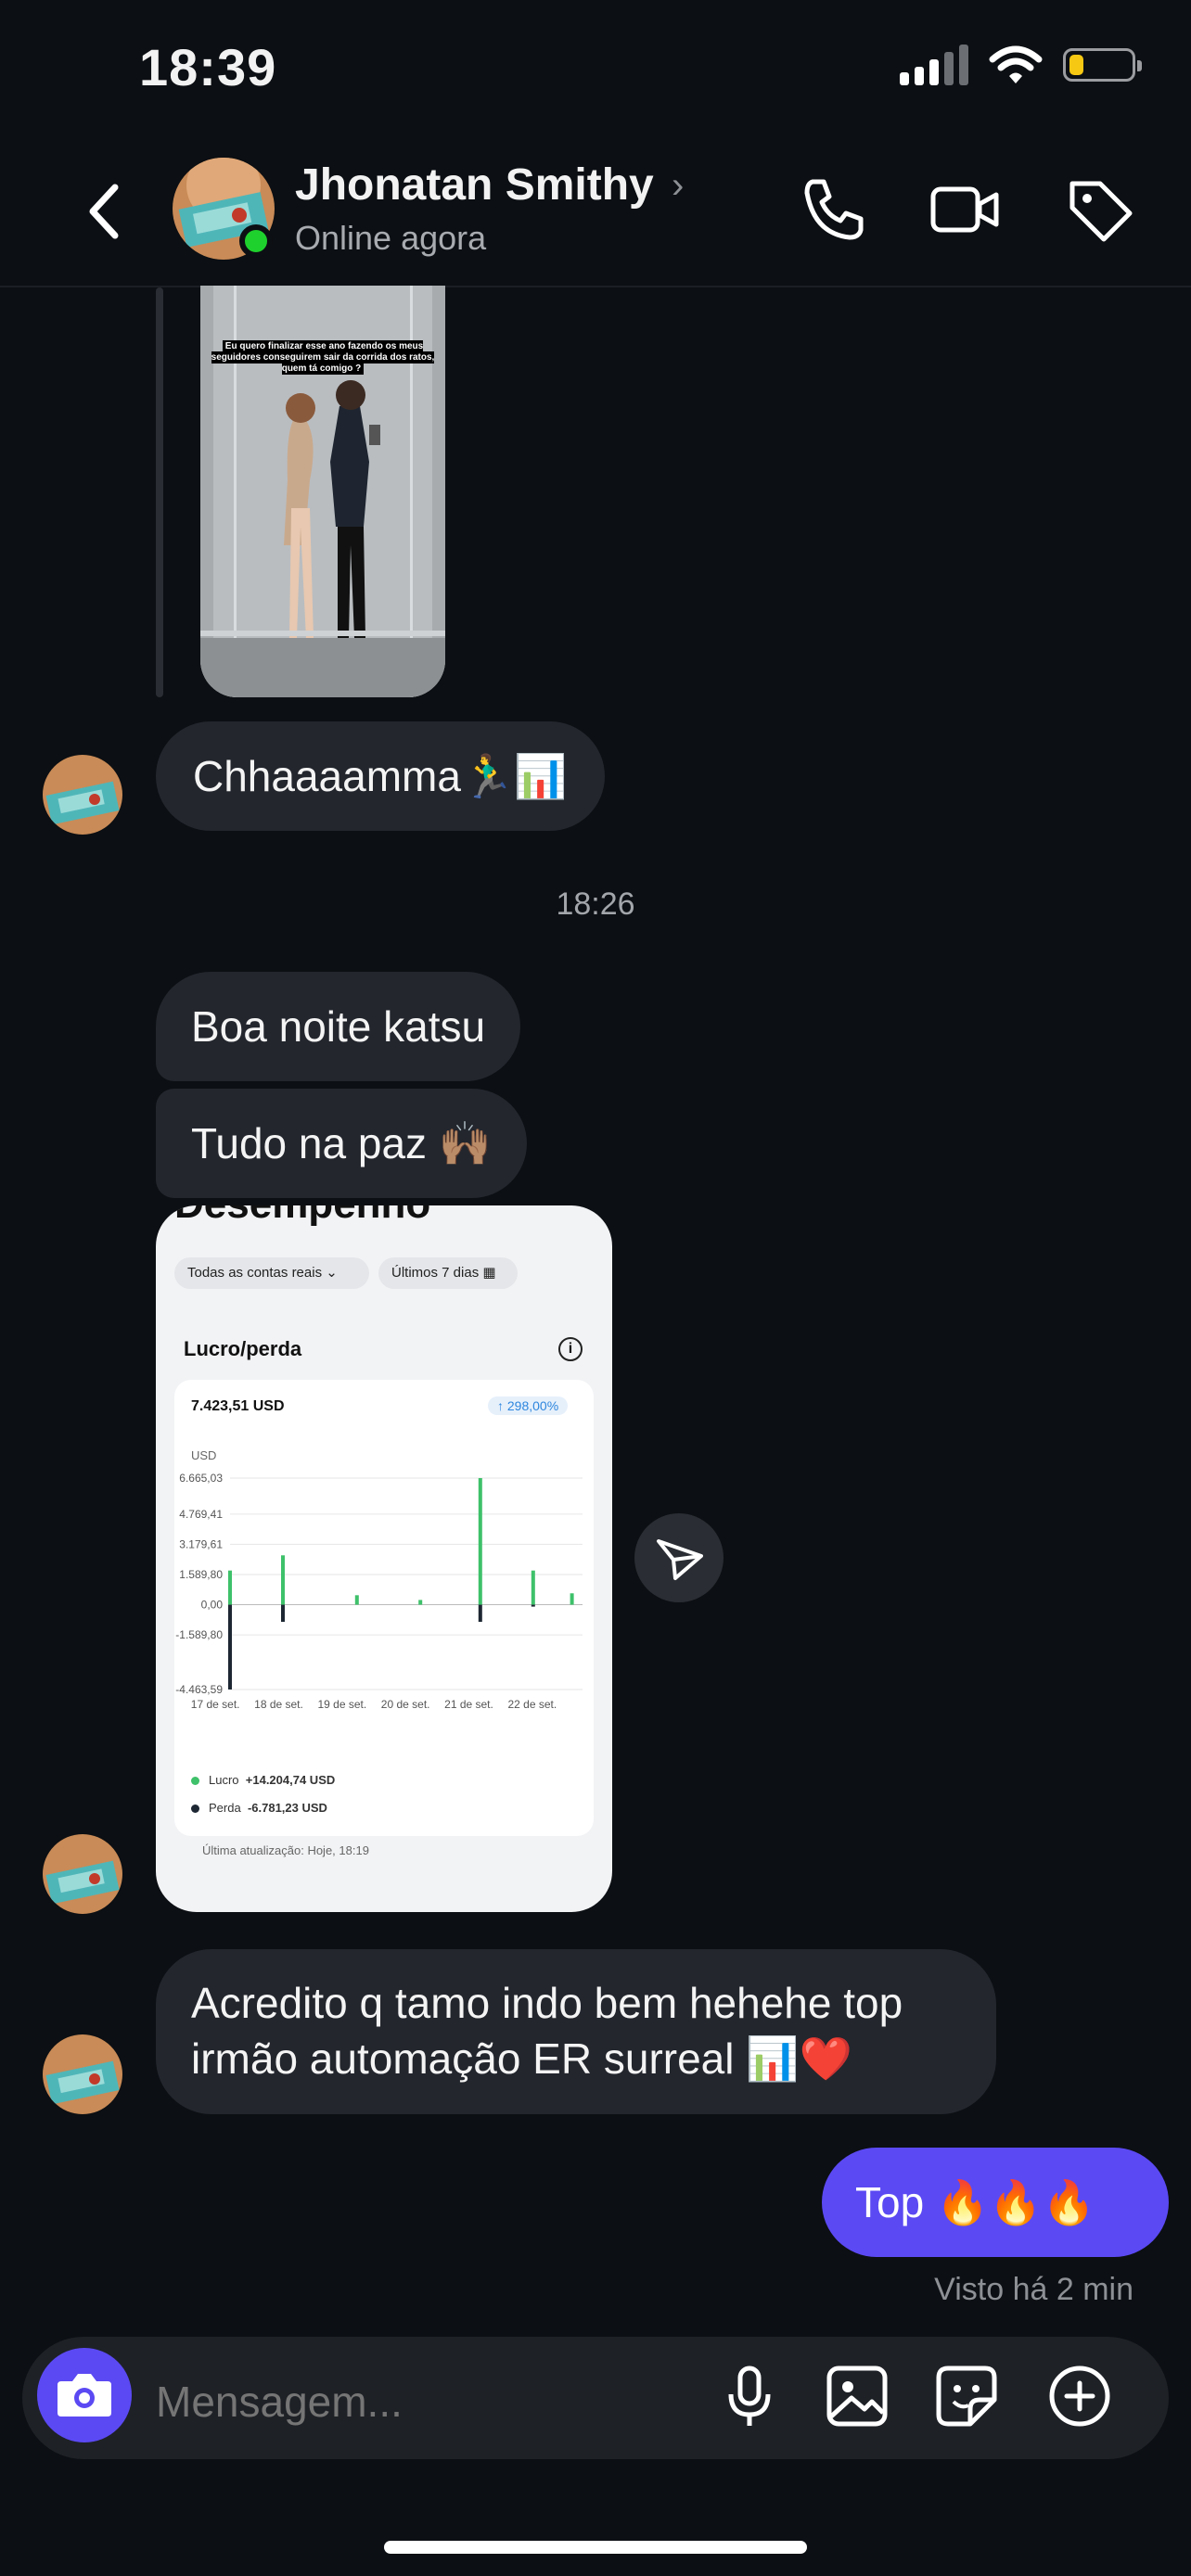 The width and height of the screenshot is (1191, 2576). I want to click on microphone-icon, so click(749, 2396).